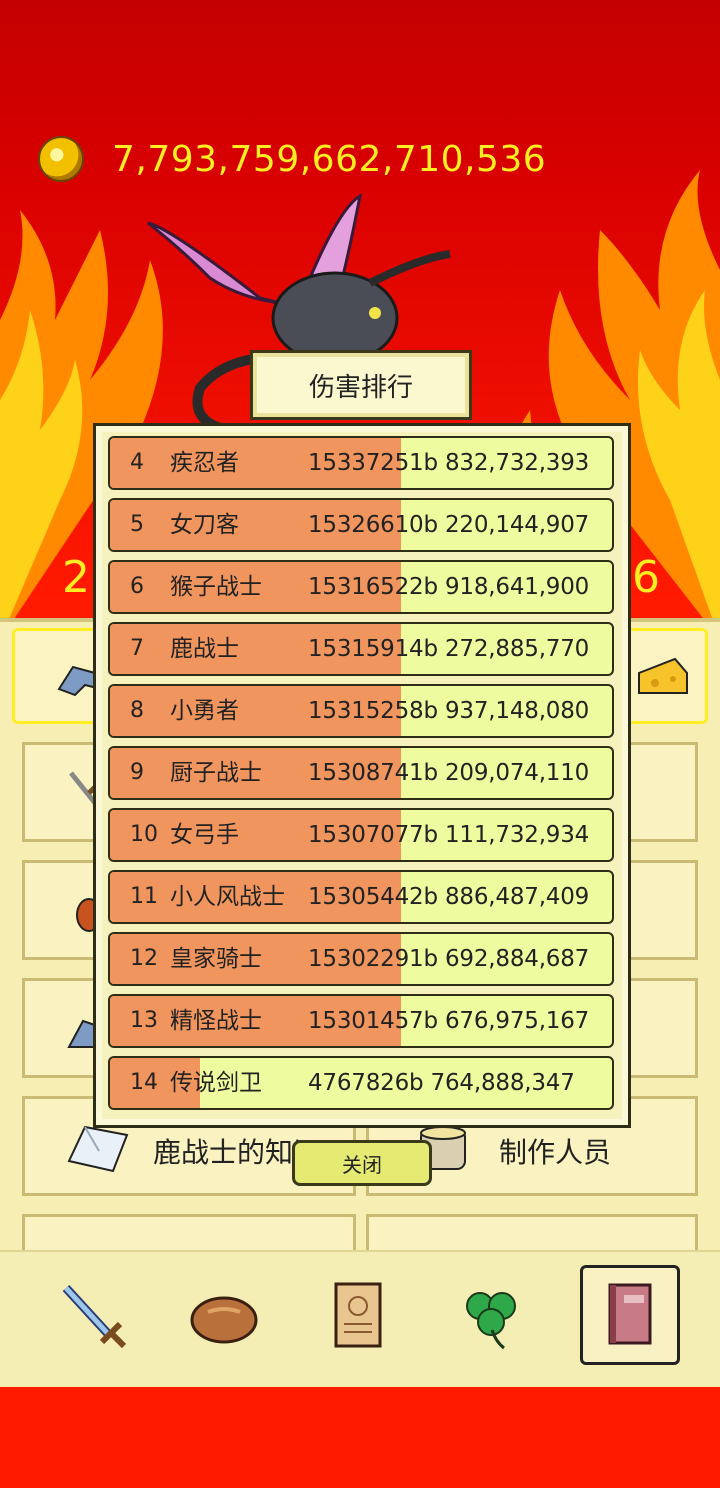 This screenshot has height=1488, width=720. What do you see at coordinates (216, 1083) in the screenshot?
I see `hero-name: 传说剑卫` at bounding box center [216, 1083].